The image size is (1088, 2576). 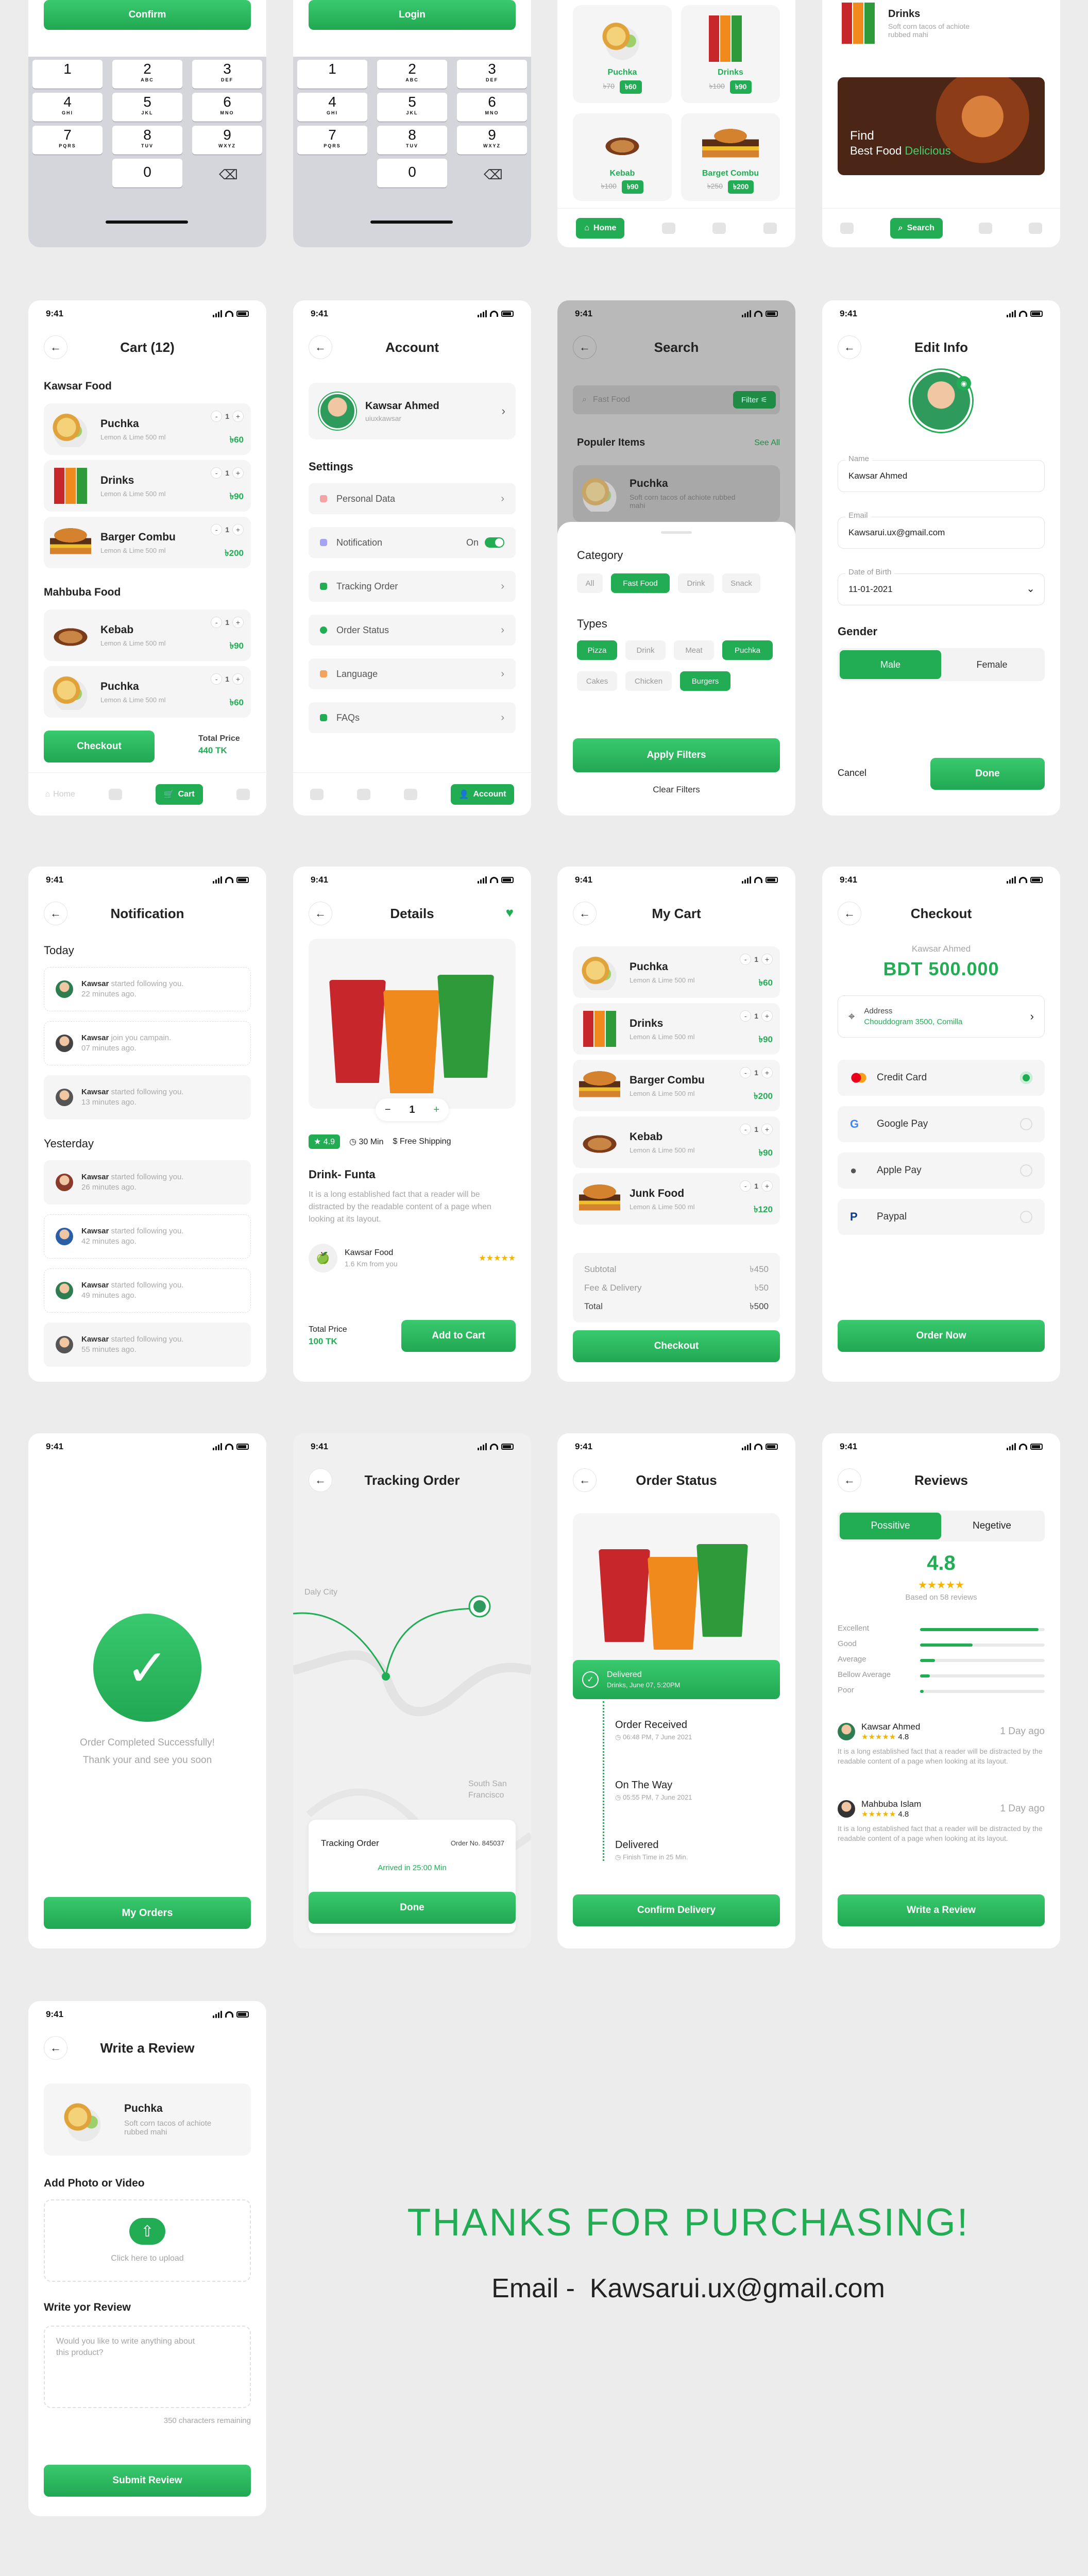 I want to click on dob-field: Date of Birth 11-01-2021 ⌄, so click(x=941, y=586).